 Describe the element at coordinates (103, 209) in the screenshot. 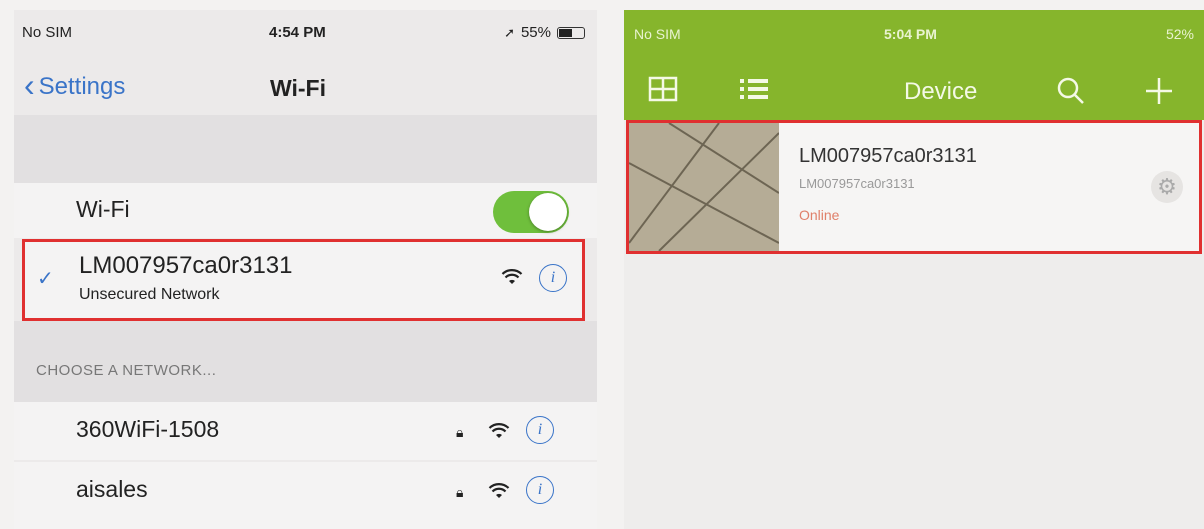

I see `wifi-label: Wi-Fi` at that location.